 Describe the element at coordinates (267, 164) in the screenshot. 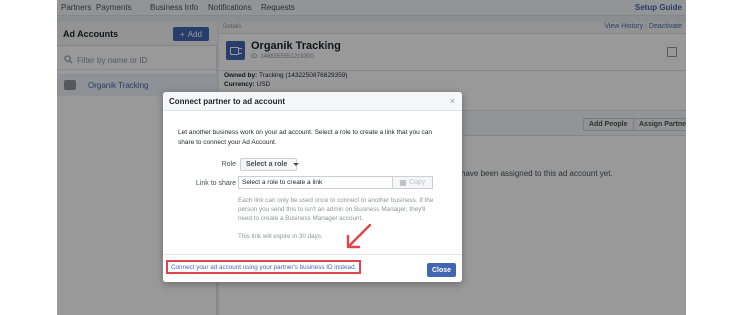

I see `role-select-value: Select a role` at that location.